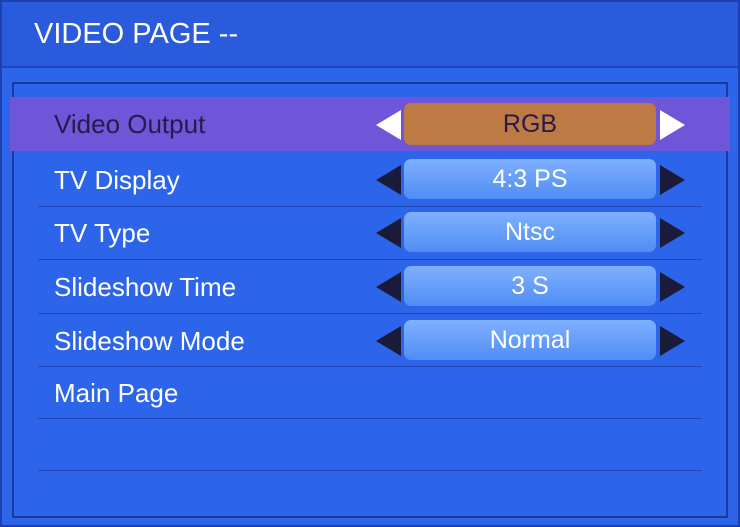 The image size is (740, 527). Describe the element at coordinates (136, 34) in the screenshot. I see `page-title: VIDEO PAGE --` at that location.